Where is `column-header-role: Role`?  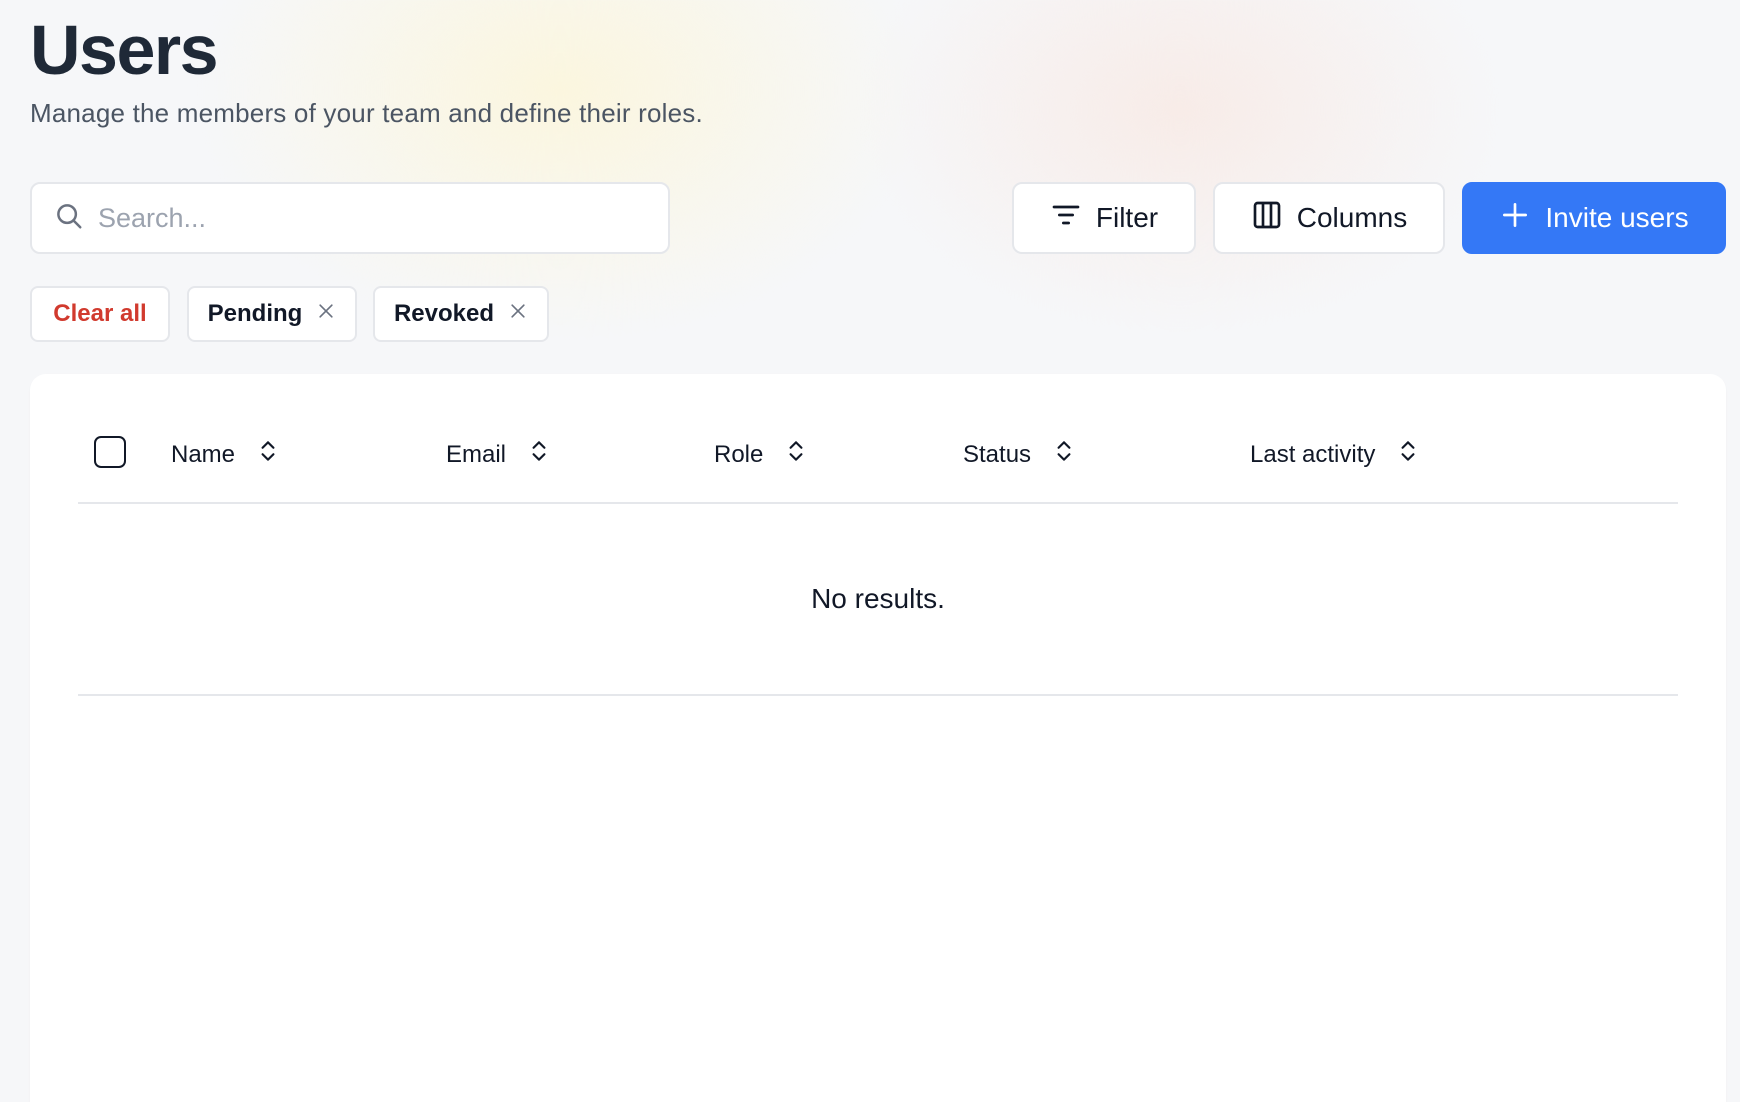
column-header-role: Role is located at coordinates (760, 454).